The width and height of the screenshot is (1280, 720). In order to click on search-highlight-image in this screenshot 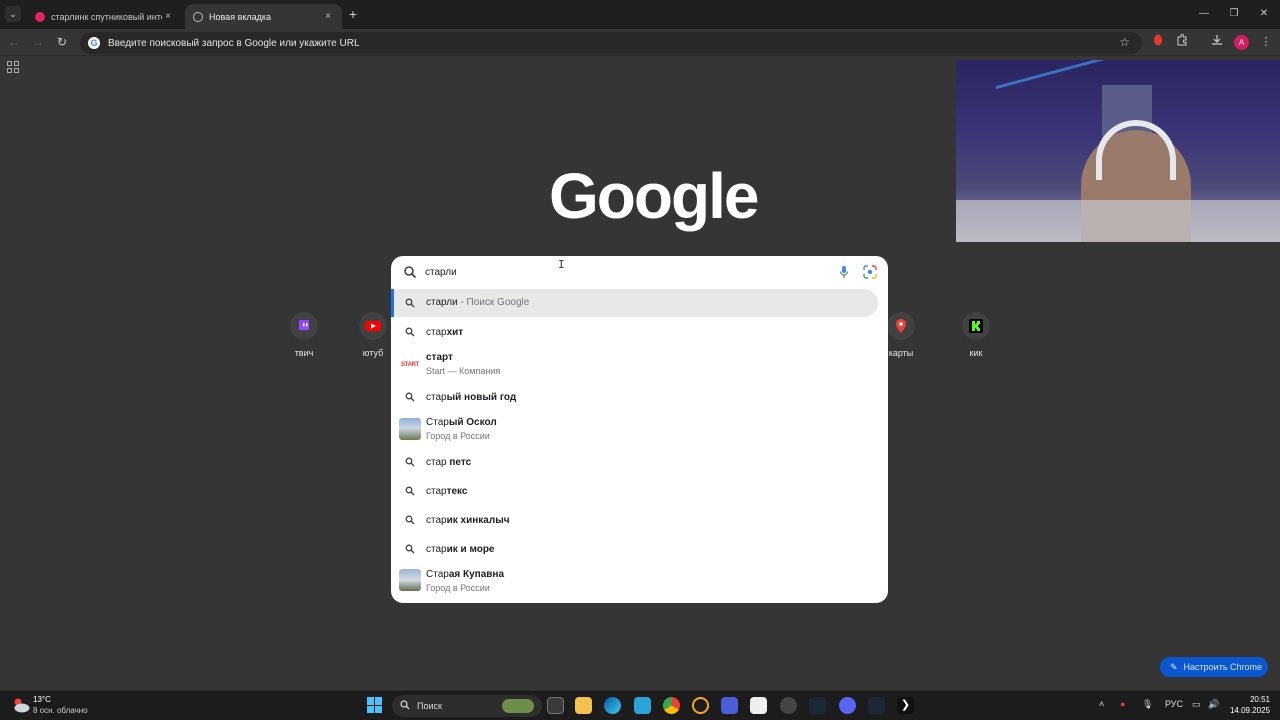, I will do `click(518, 706)`.